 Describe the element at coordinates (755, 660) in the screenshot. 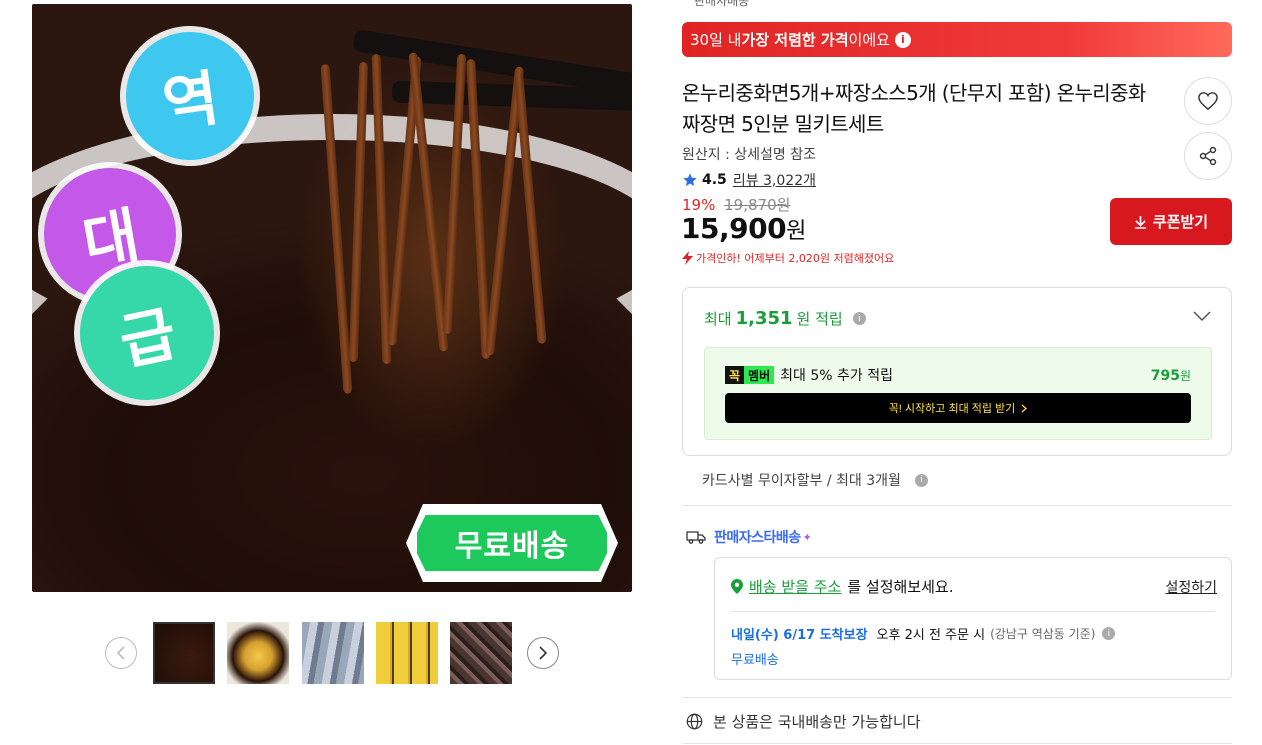

I see `free-shipping-label: 무료배송` at that location.